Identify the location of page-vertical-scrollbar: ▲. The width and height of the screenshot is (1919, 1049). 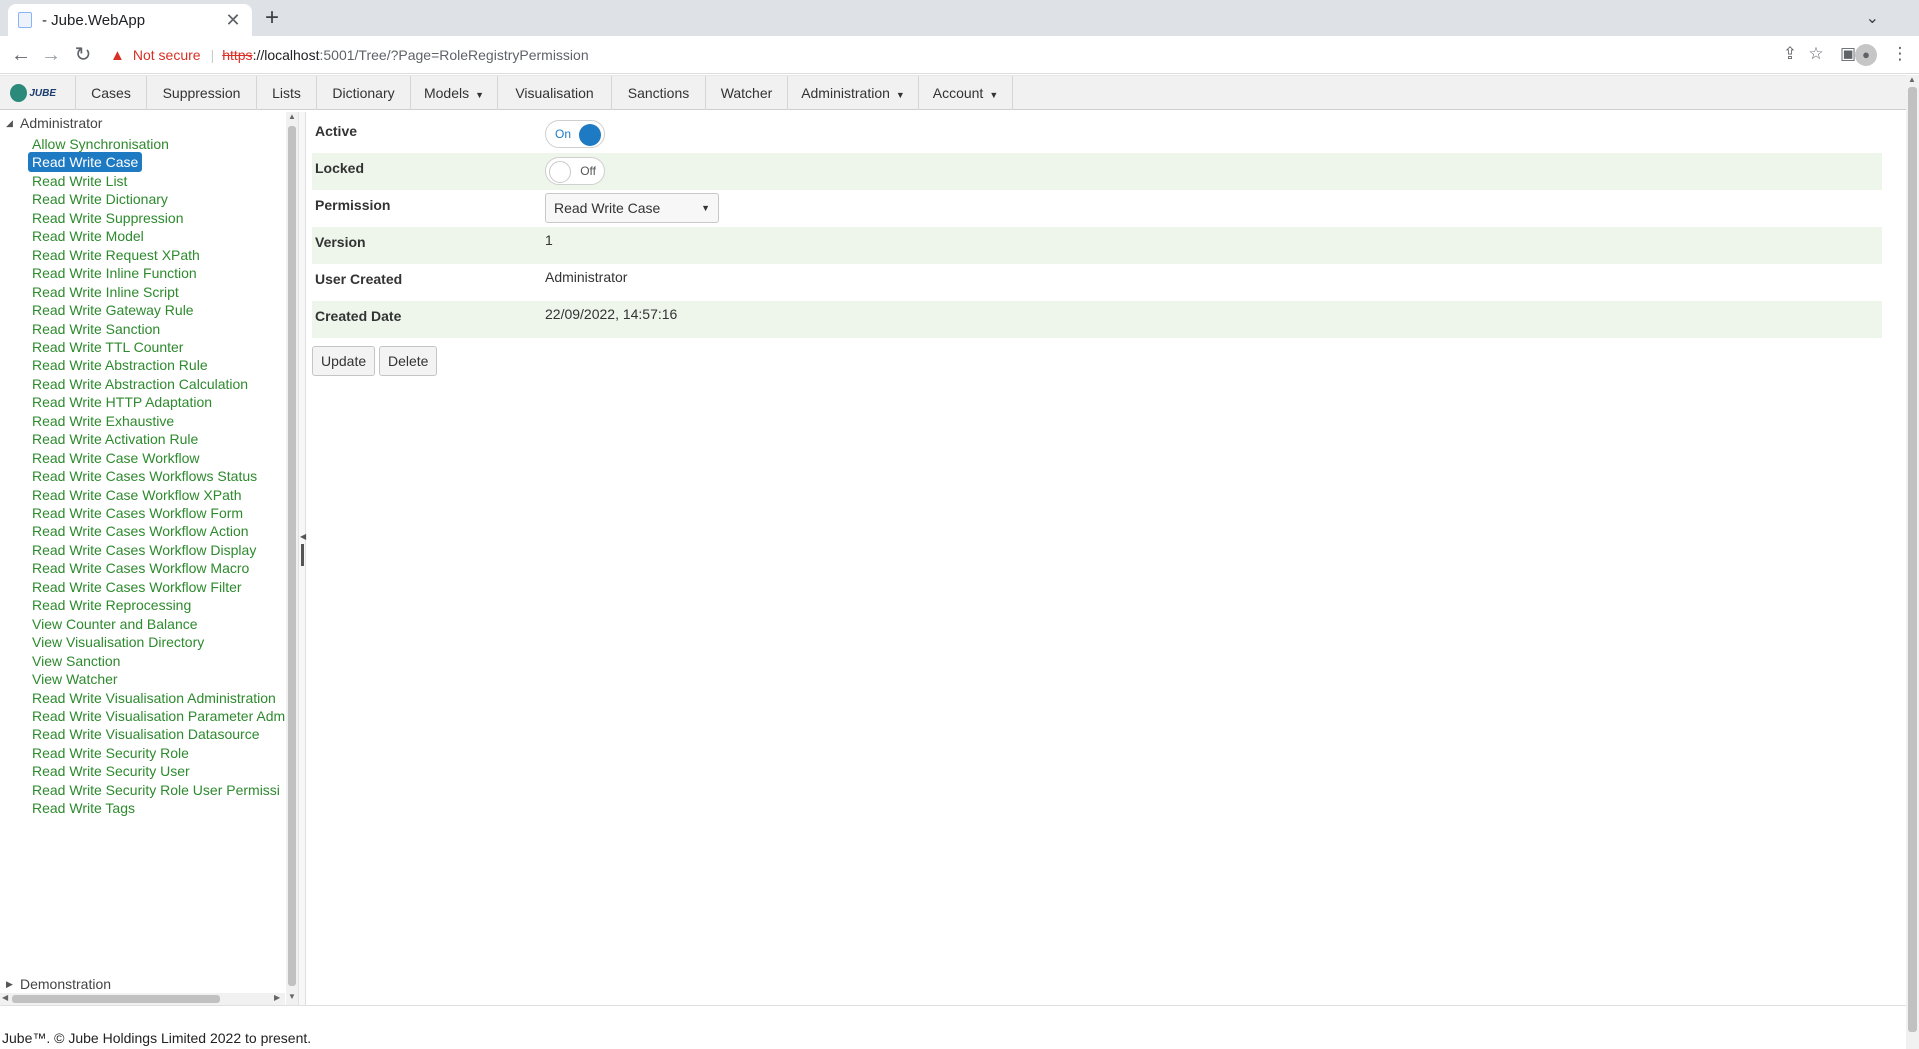
(1912, 562).